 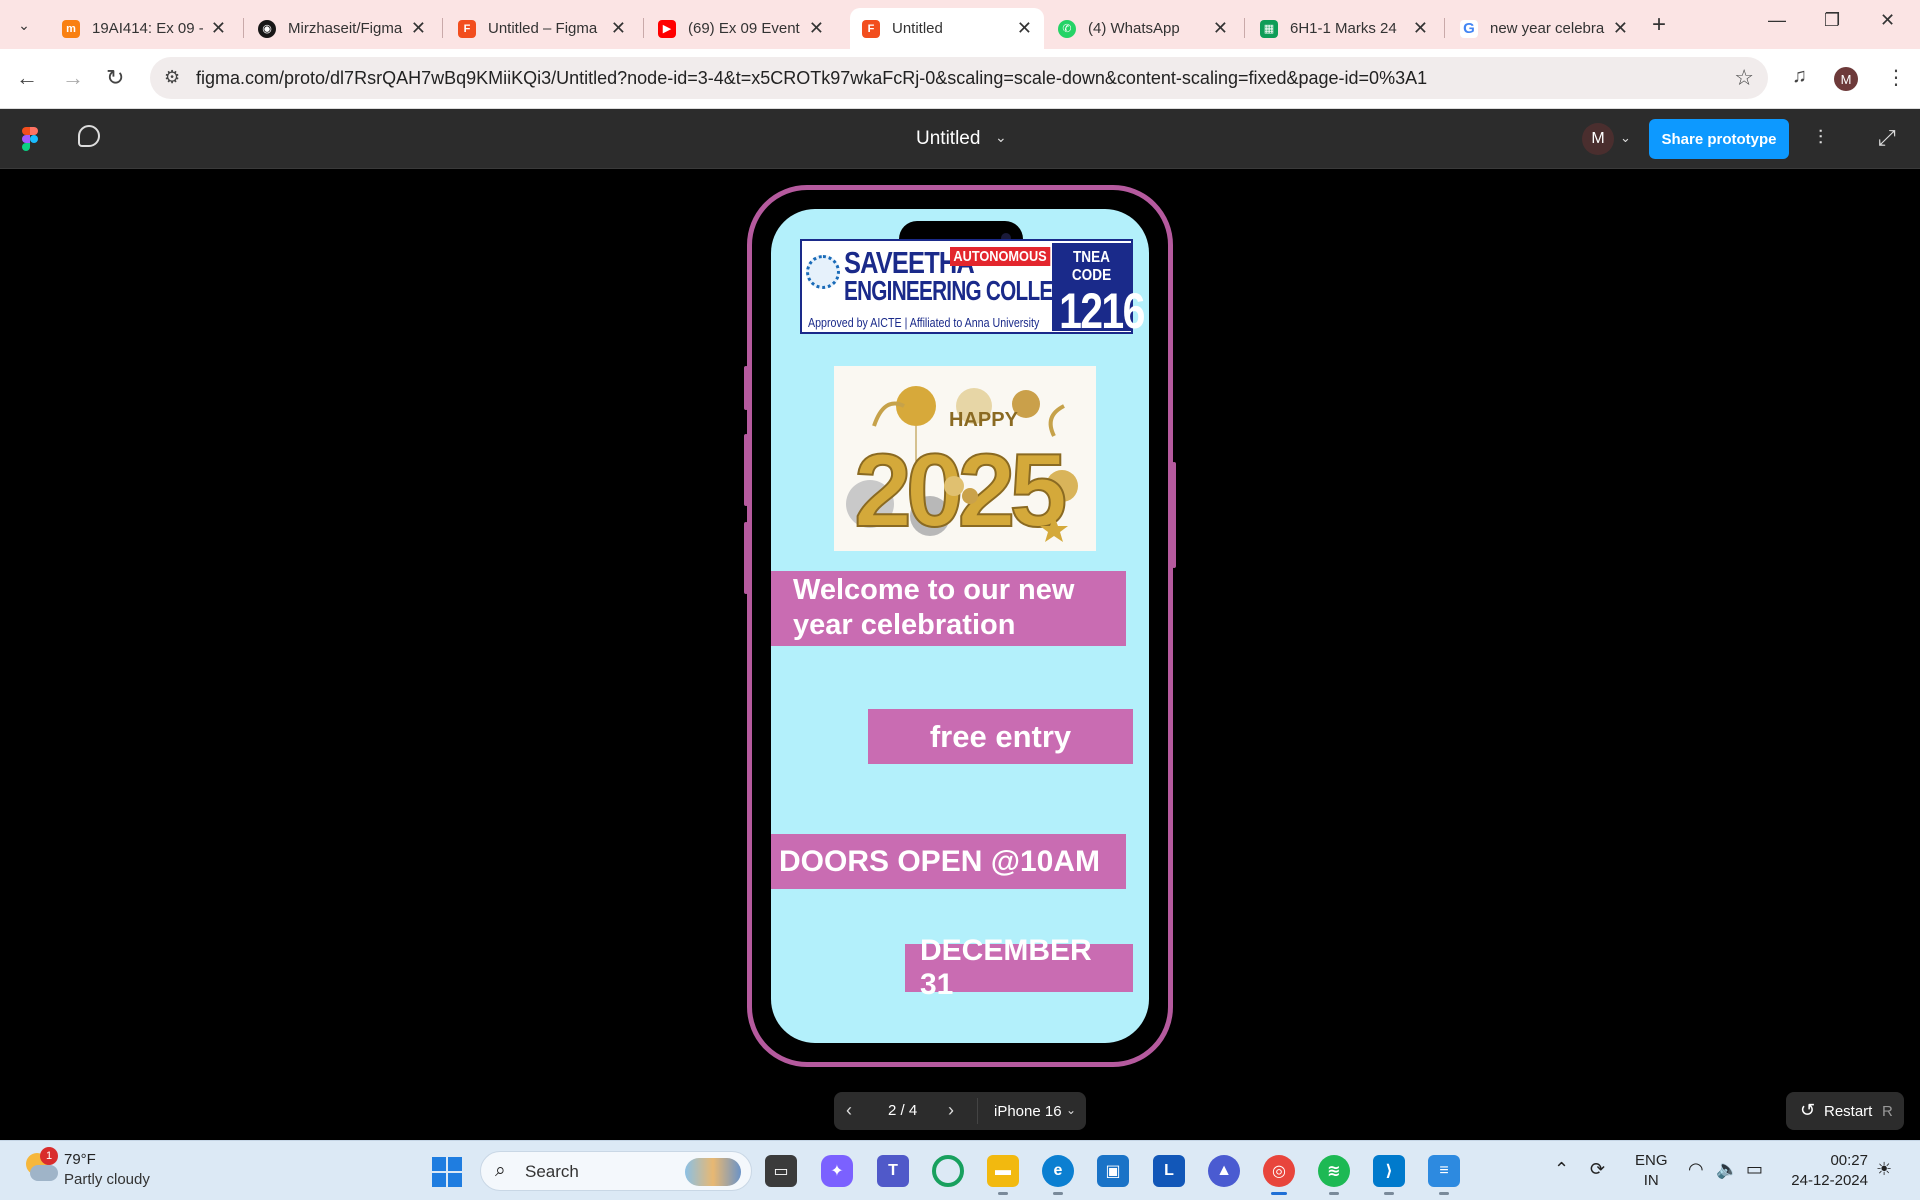 I want to click on show-hidden-icons: ⌃, so click(x=1561, y=1169).